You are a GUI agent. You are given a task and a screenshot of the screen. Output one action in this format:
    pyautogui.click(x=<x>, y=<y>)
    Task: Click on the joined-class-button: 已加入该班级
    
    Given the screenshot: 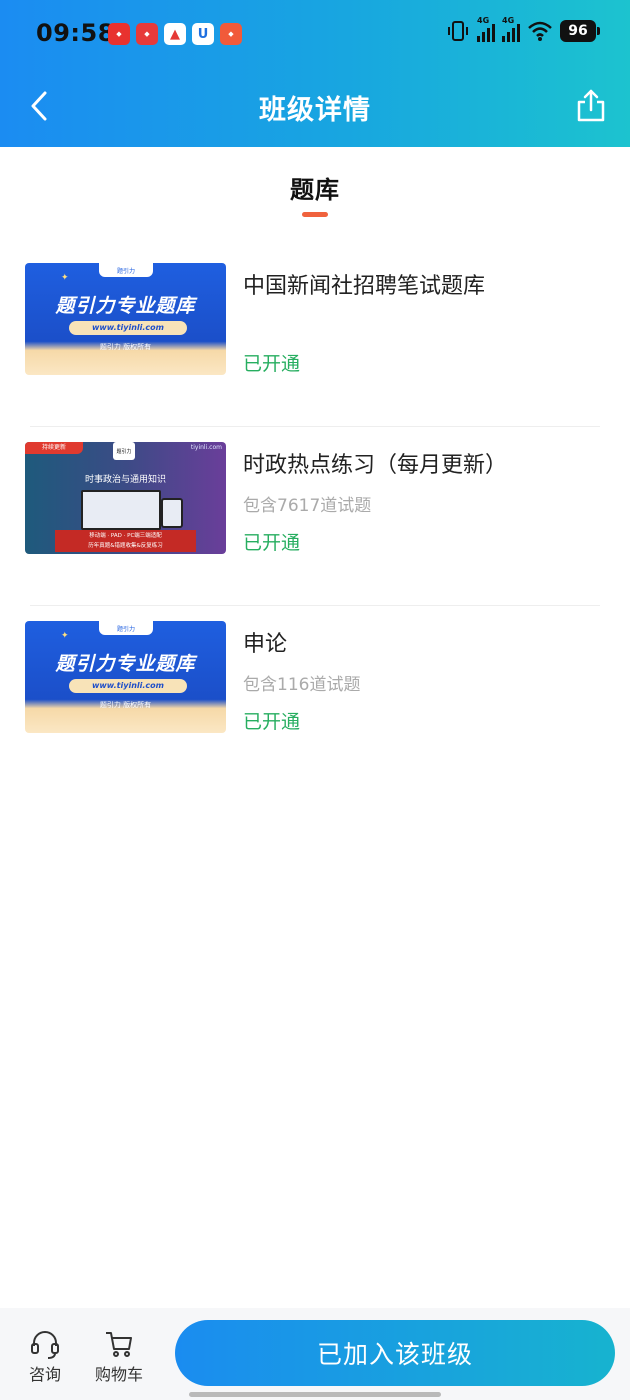 What is the action you would take?
    pyautogui.click(x=395, y=1353)
    